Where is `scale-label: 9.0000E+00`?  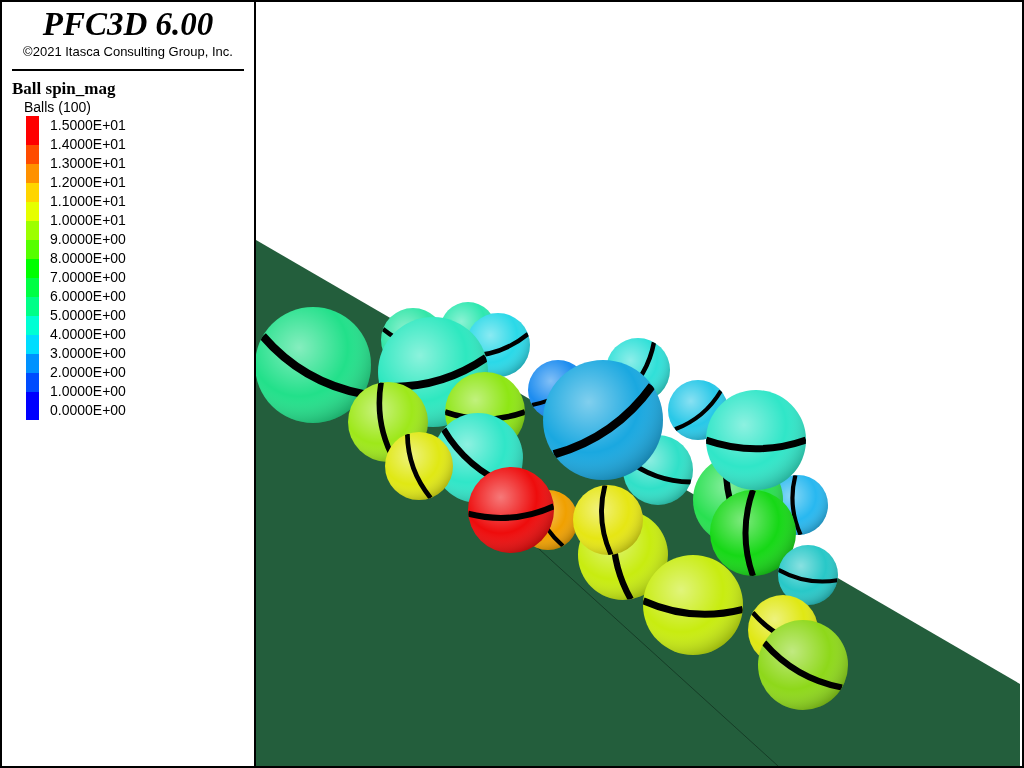 scale-label: 9.0000E+00 is located at coordinates (88, 239).